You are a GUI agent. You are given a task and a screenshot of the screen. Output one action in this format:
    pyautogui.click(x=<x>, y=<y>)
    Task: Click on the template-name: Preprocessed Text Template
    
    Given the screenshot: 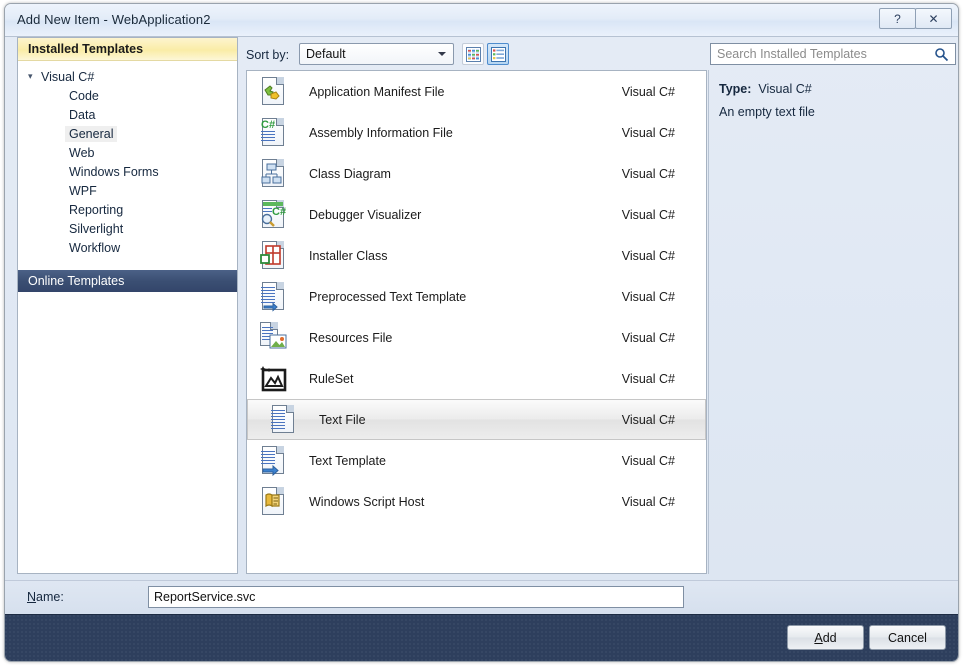 What is the action you would take?
    pyautogui.click(x=388, y=296)
    